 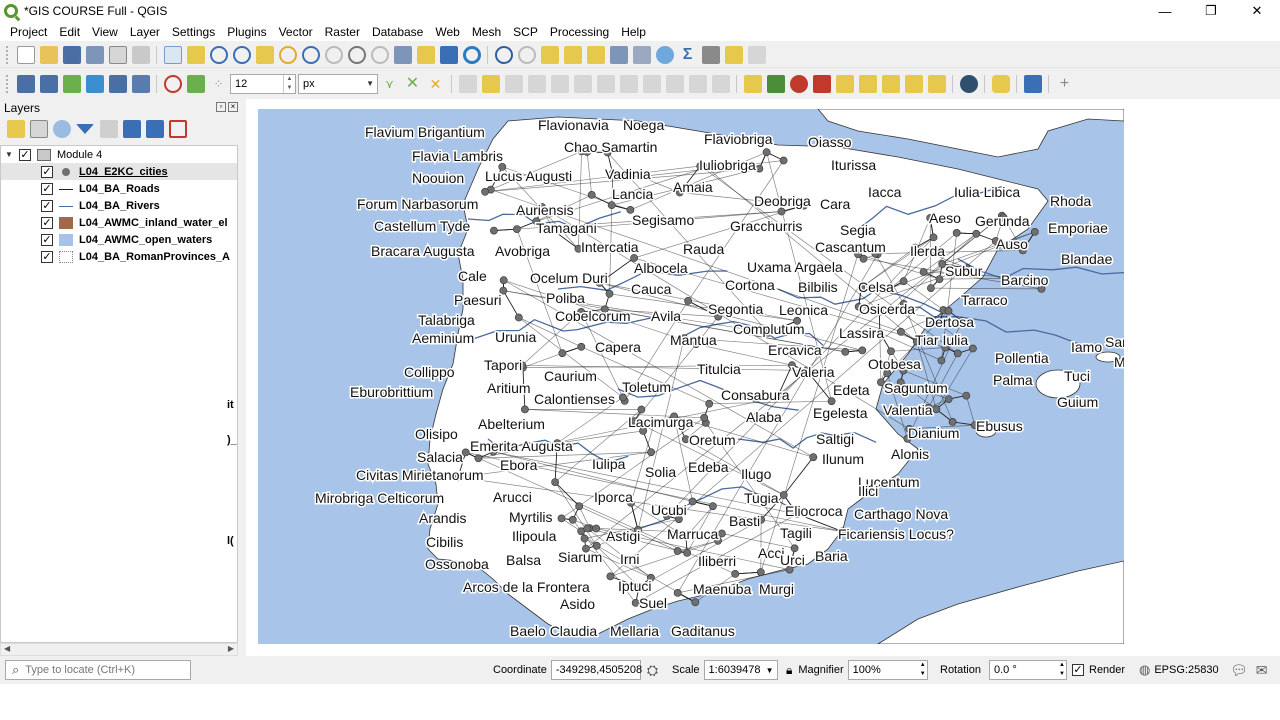 What do you see at coordinates (48, 54) in the screenshot?
I see `open-project-icon` at bounding box center [48, 54].